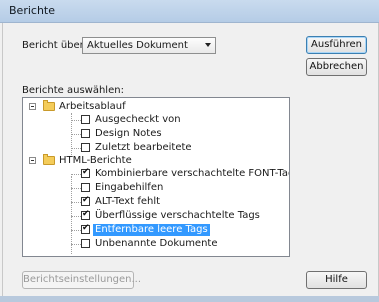 The height and width of the screenshot is (302, 379). Describe the element at coordinates (336, 280) in the screenshot. I see `help-button: Hilfe` at that location.